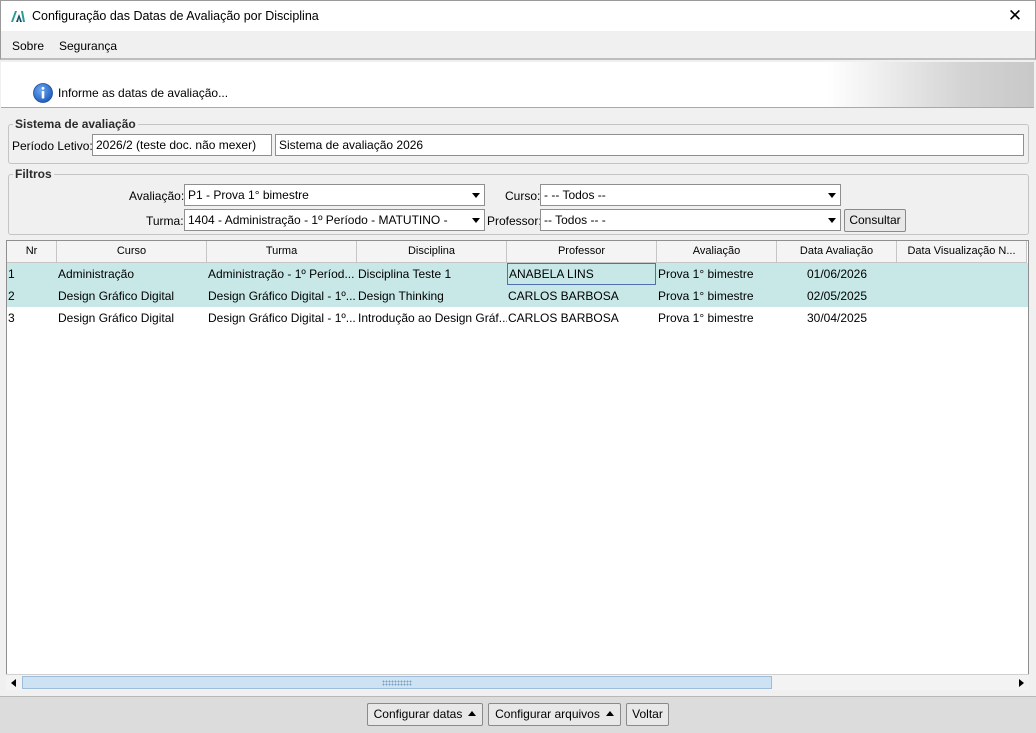 This screenshot has height=733, width=1036. What do you see at coordinates (647, 714) in the screenshot?
I see `voltar-button: Voltar` at bounding box center [647, 714].